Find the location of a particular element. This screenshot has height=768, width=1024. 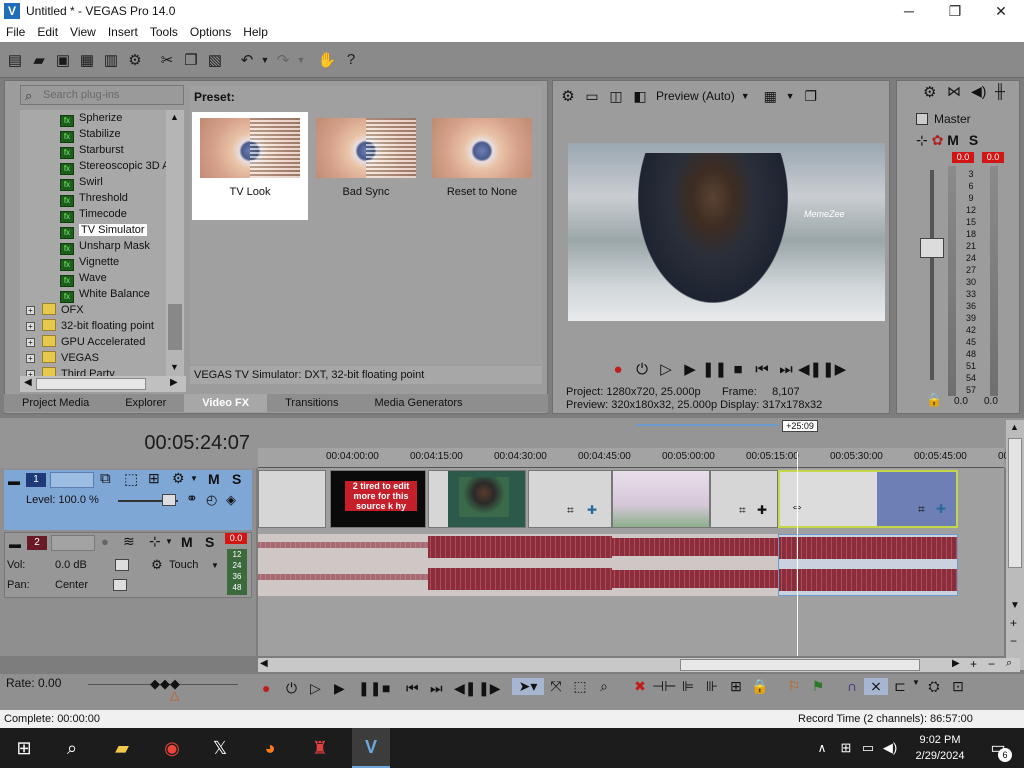

preset-tv-look: TV Look is located at coordinates (250, 166).